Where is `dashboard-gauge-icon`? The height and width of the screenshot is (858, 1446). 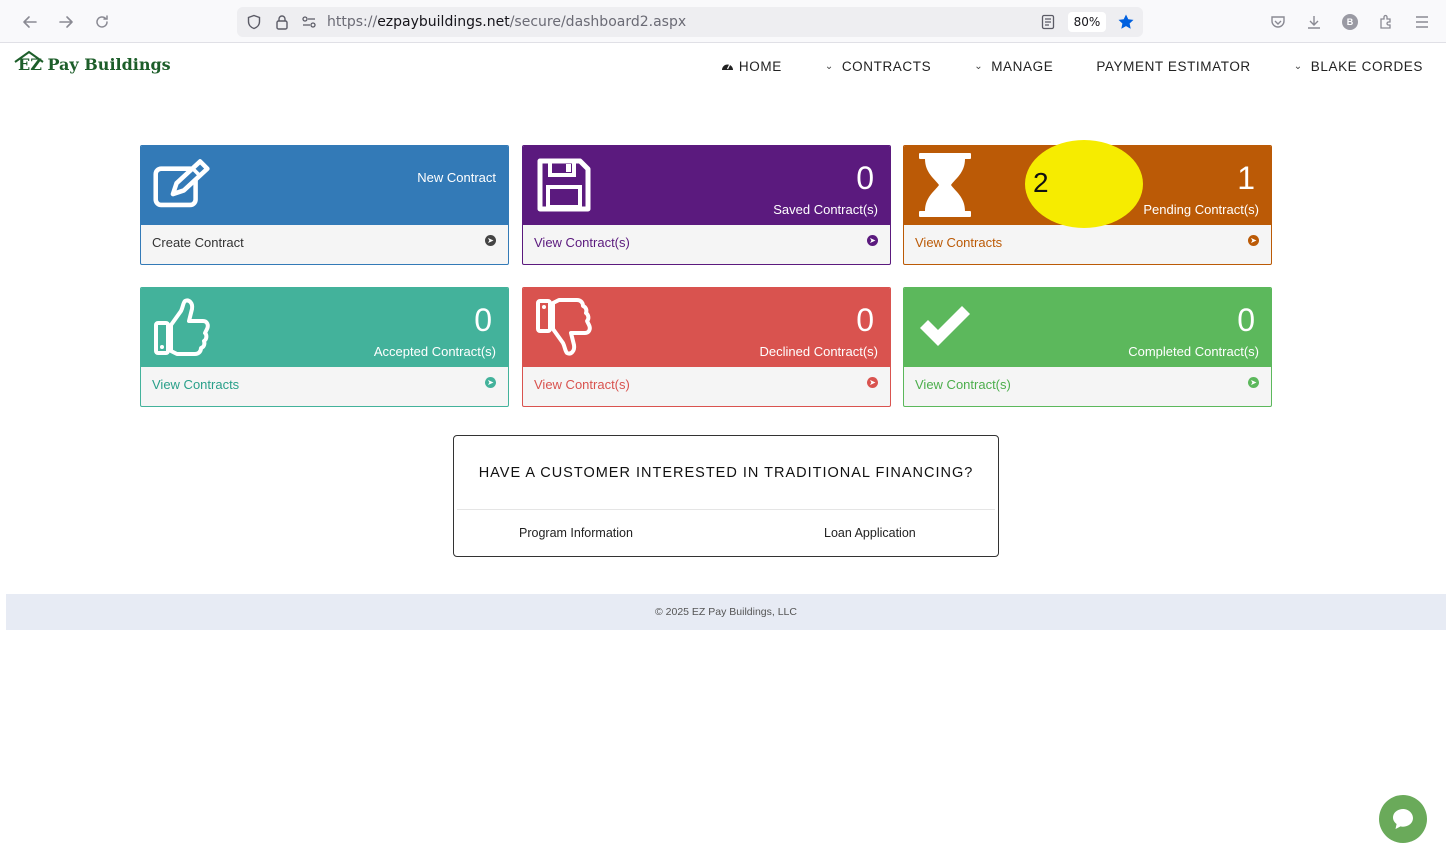 dashboard-gauge-icon is located at coordinates (727, 66).